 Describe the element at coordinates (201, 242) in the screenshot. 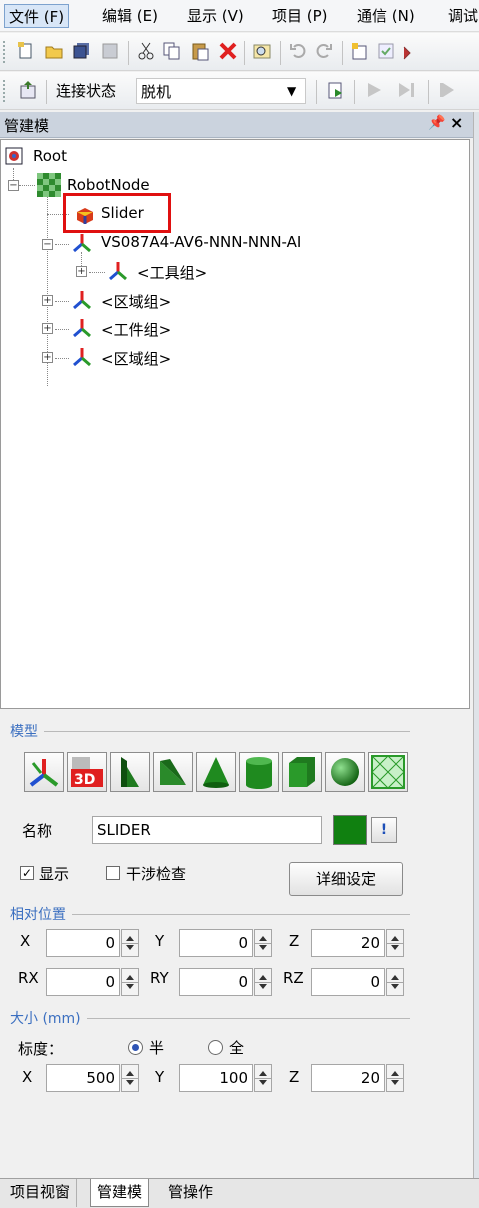

I see `tree-item-robot: VS087A4-AV6-NNN-NNN-AI` at that location.